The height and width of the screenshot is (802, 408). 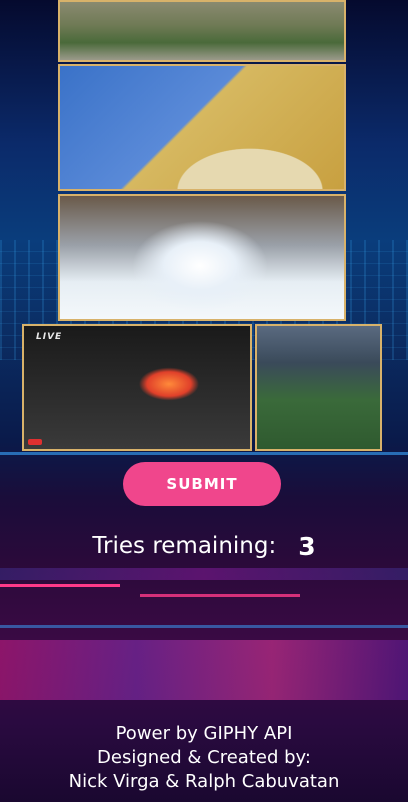 I want to click on tries-remaining: Tries remaining: 3, so click(x=204, y=546).